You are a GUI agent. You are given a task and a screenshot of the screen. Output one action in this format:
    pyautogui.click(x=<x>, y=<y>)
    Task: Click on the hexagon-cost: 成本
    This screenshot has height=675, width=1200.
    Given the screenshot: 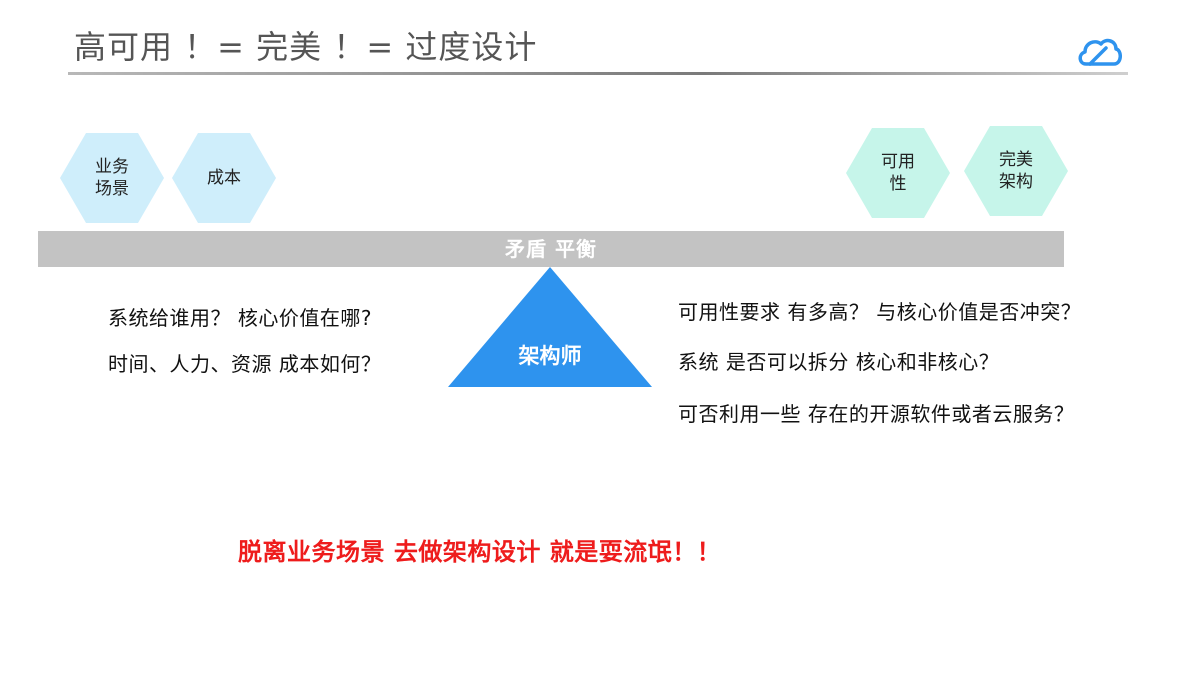 What is the action you would take?
    pyautogui.click(x=224, y=178)
    